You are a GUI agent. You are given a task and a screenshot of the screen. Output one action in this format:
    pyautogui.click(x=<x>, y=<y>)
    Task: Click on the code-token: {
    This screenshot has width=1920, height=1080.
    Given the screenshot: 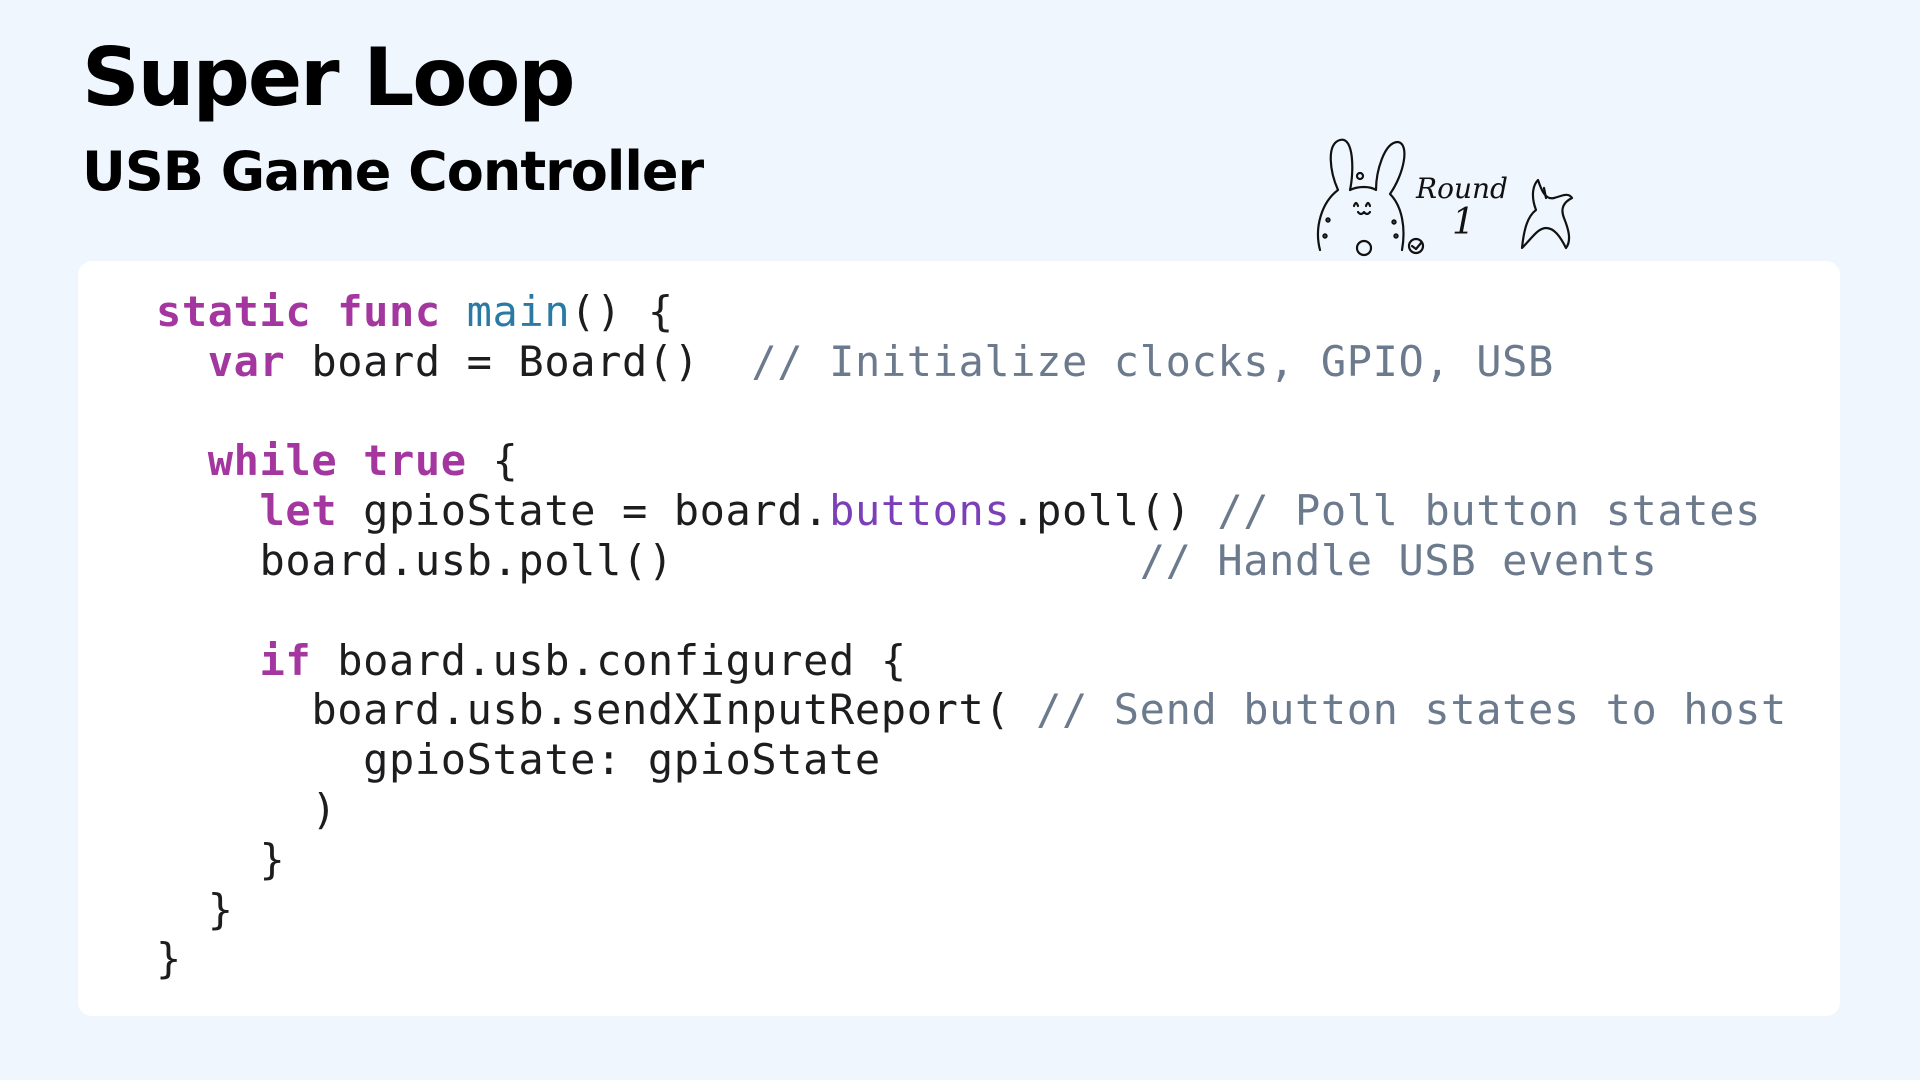 What is the action you would take?
    pyautogui.click(x=492, y=461)
    